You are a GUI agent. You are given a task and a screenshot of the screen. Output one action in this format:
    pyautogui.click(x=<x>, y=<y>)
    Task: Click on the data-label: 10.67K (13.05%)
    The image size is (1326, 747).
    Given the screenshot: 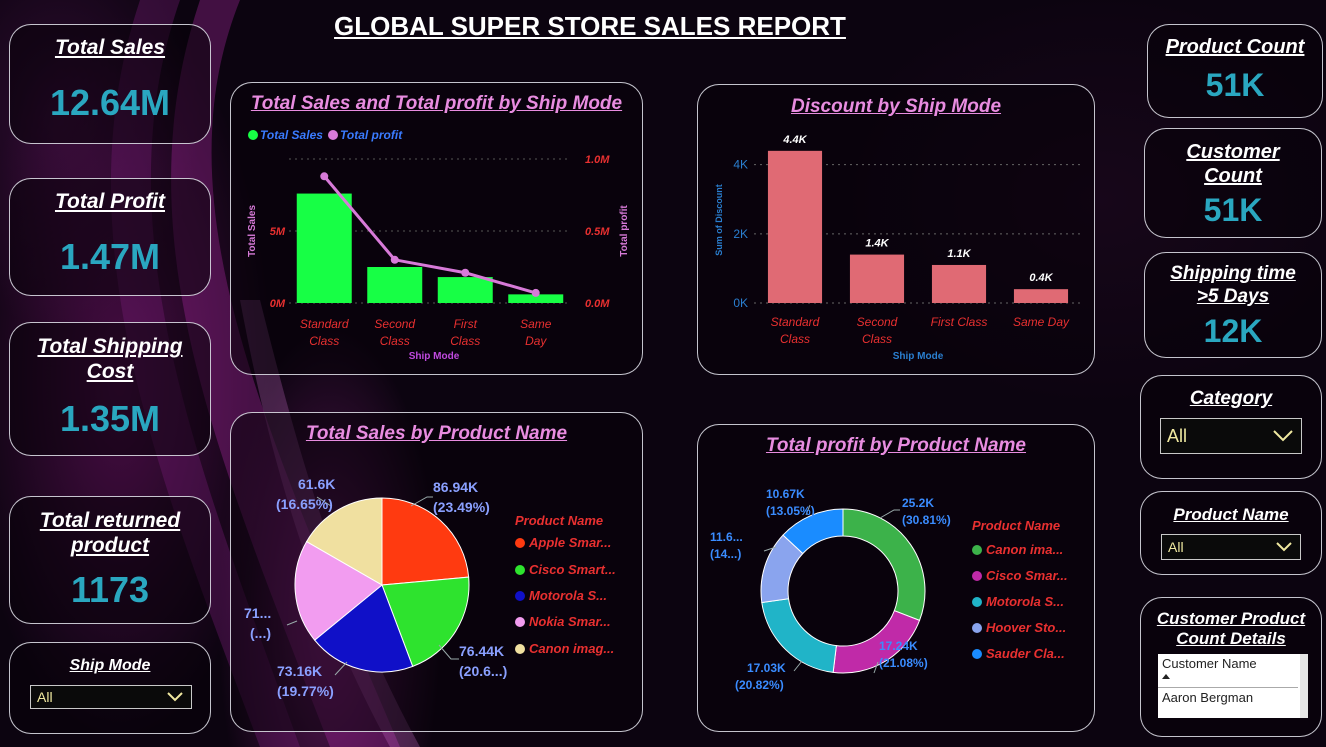 What is the action you would take?
    pyautogui.click(x=790, y=502)
    